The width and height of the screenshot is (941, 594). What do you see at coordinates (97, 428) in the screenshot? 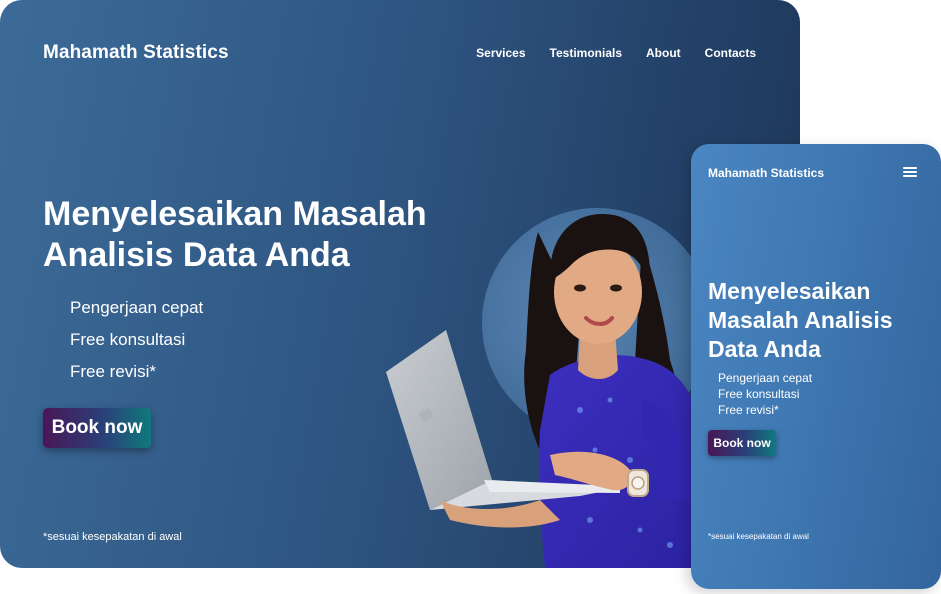
I see `book-now-button: Book now` at bounding box center [97, 428].